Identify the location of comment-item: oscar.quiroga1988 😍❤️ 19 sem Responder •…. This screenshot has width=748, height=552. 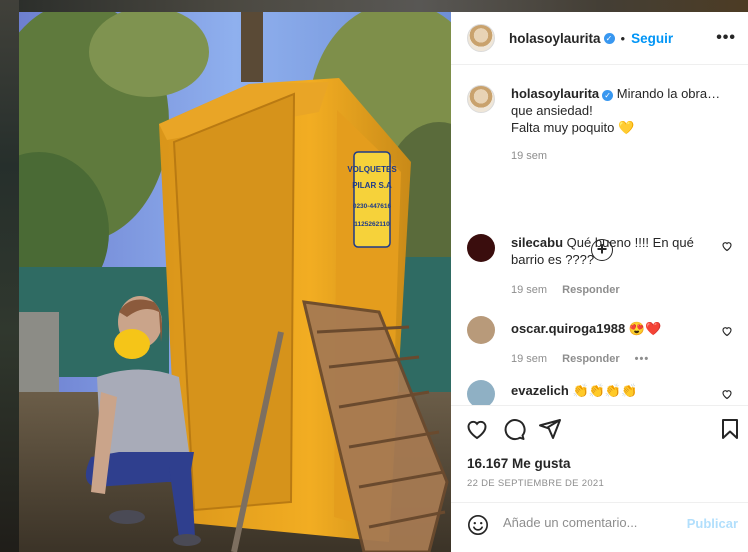
(602, 342).